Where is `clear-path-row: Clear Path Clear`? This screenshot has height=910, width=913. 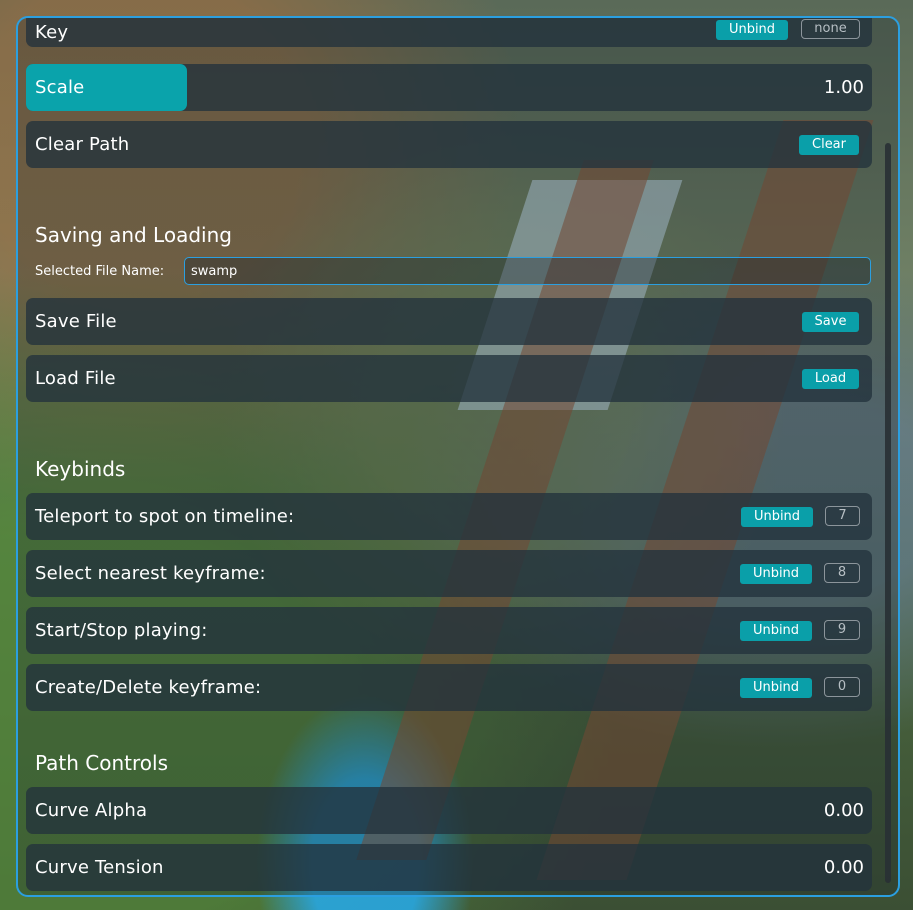
clear-path-row: Clear Path Clear is located at coordinates (449, 144).